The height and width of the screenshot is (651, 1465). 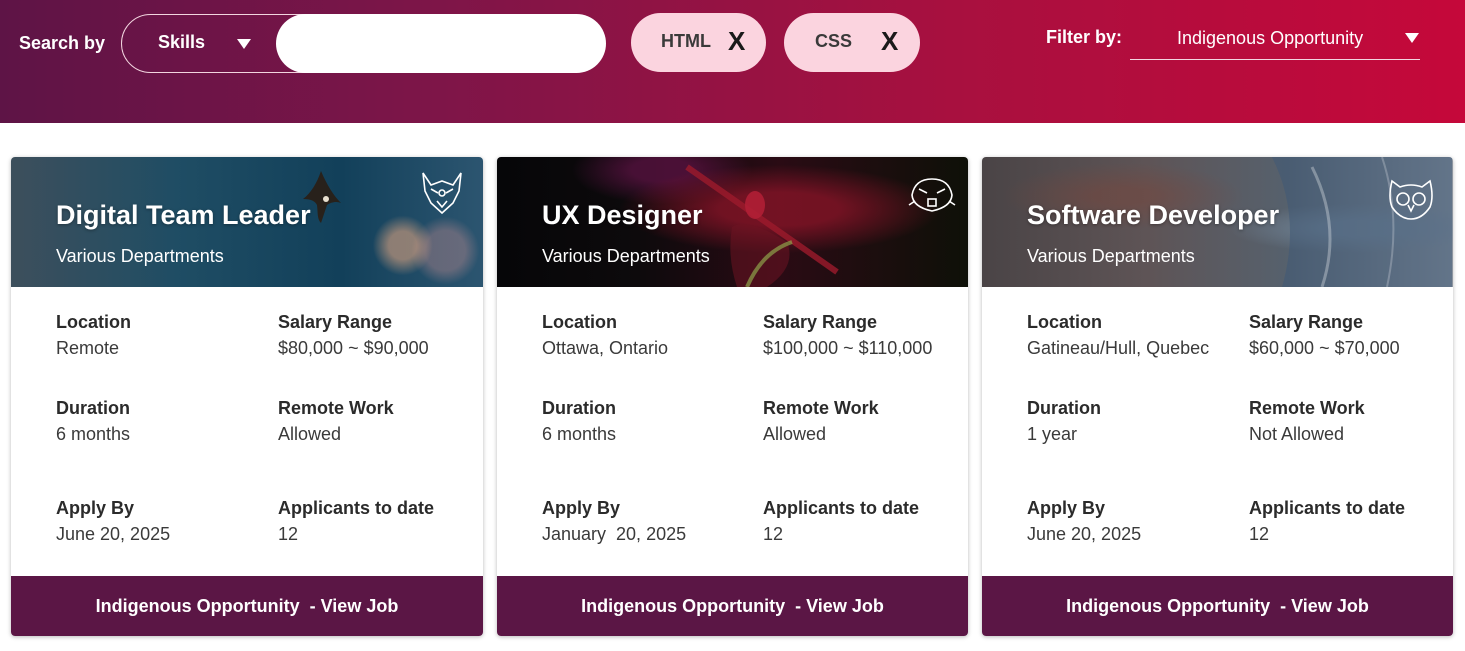 I want to click on location-value: Gatineau/Hull, Quebec, so click(x=1118, y=348).